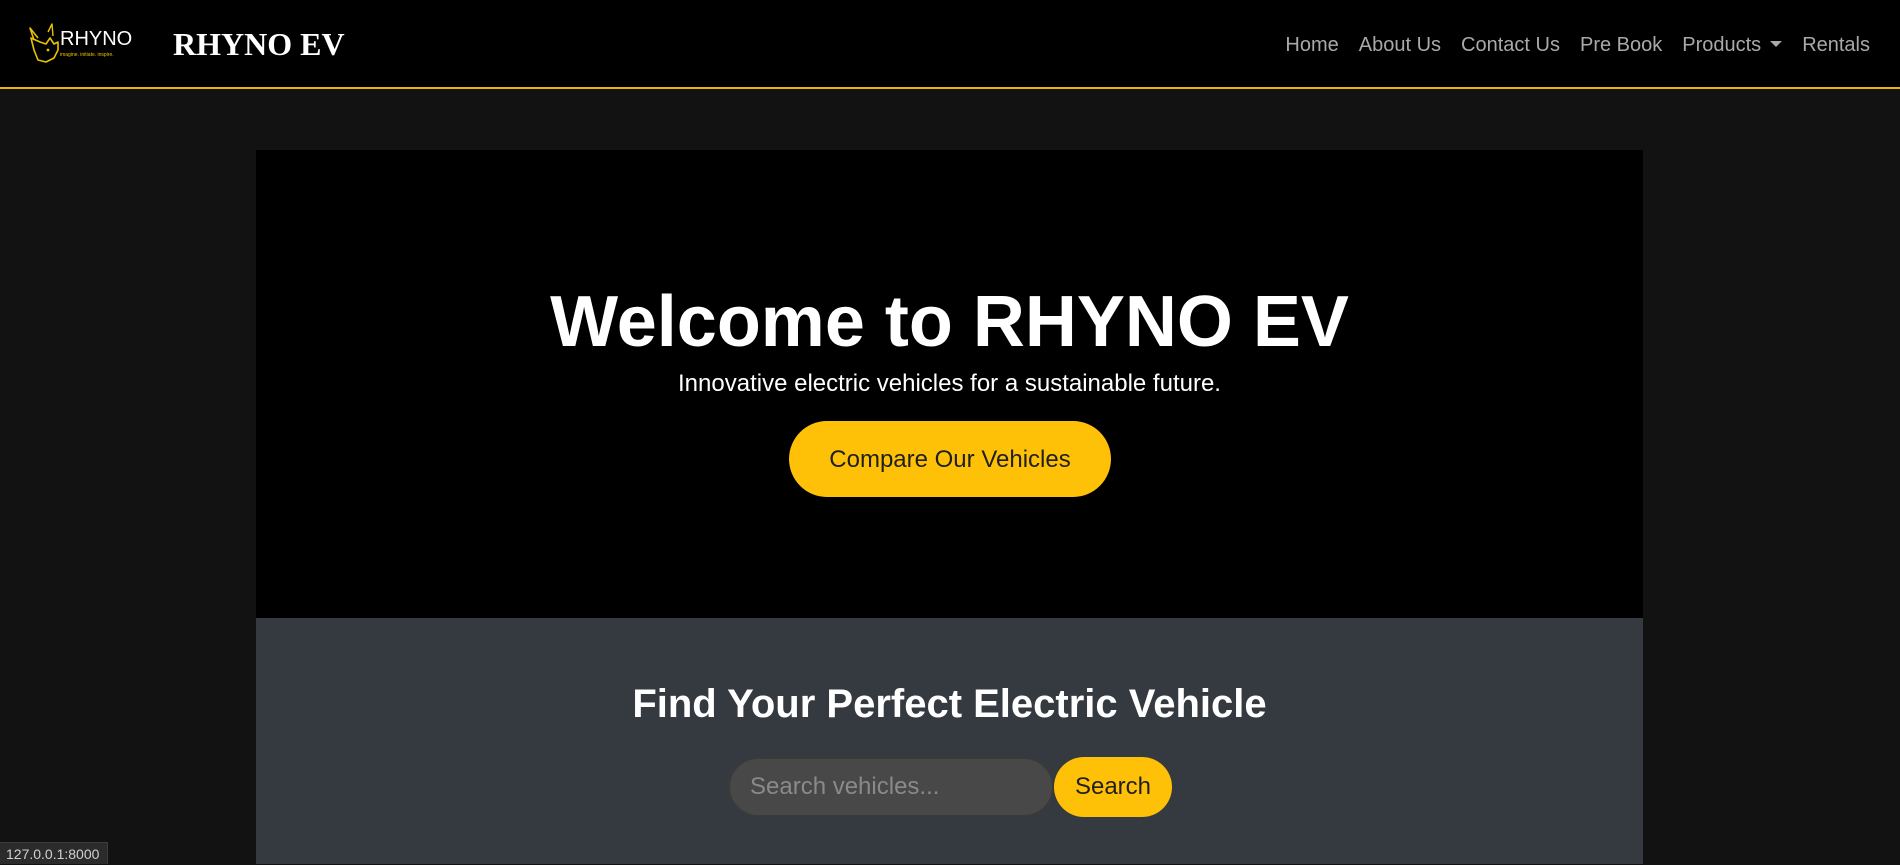 Image resolution: width=1900 pixels, height=865 pixels. I want to click on rhyno-logo: RHYNO imagine. initiate. inspire., so click(80, 44).